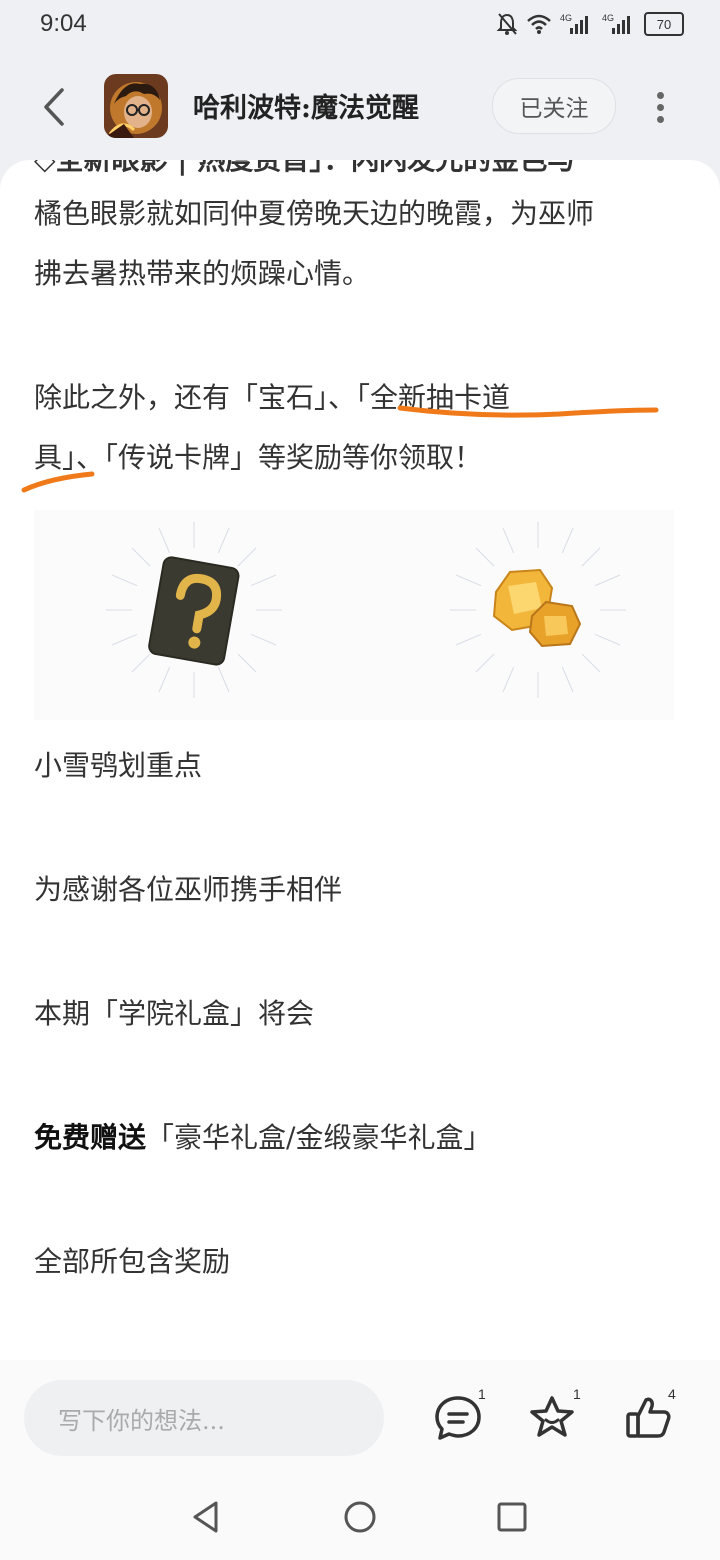 Image resolution: width=720 pixels, height=1560 pixels. I want to click on signal-4g-icon-2: 4G, so click(616, 23).